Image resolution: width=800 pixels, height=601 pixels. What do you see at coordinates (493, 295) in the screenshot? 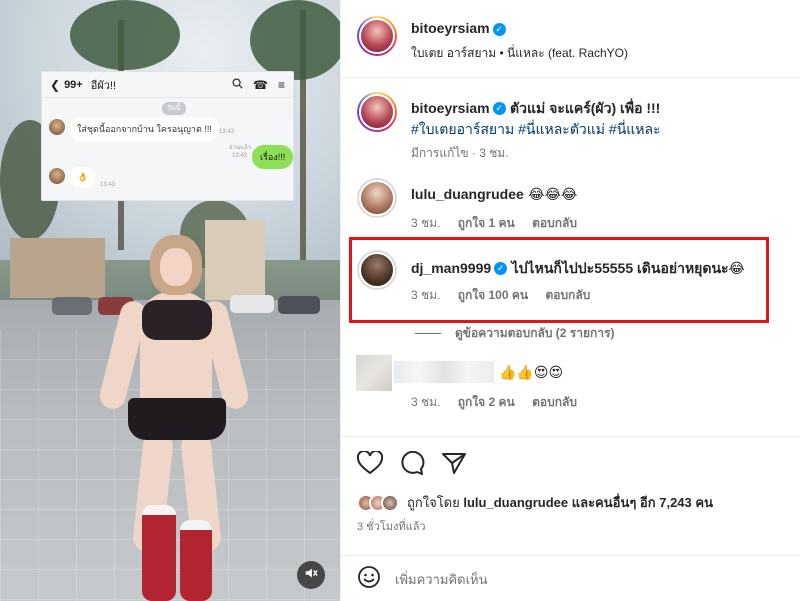
I see `comment-likes: ถูกใจ 100 คน` at bounding box center [493, 295].